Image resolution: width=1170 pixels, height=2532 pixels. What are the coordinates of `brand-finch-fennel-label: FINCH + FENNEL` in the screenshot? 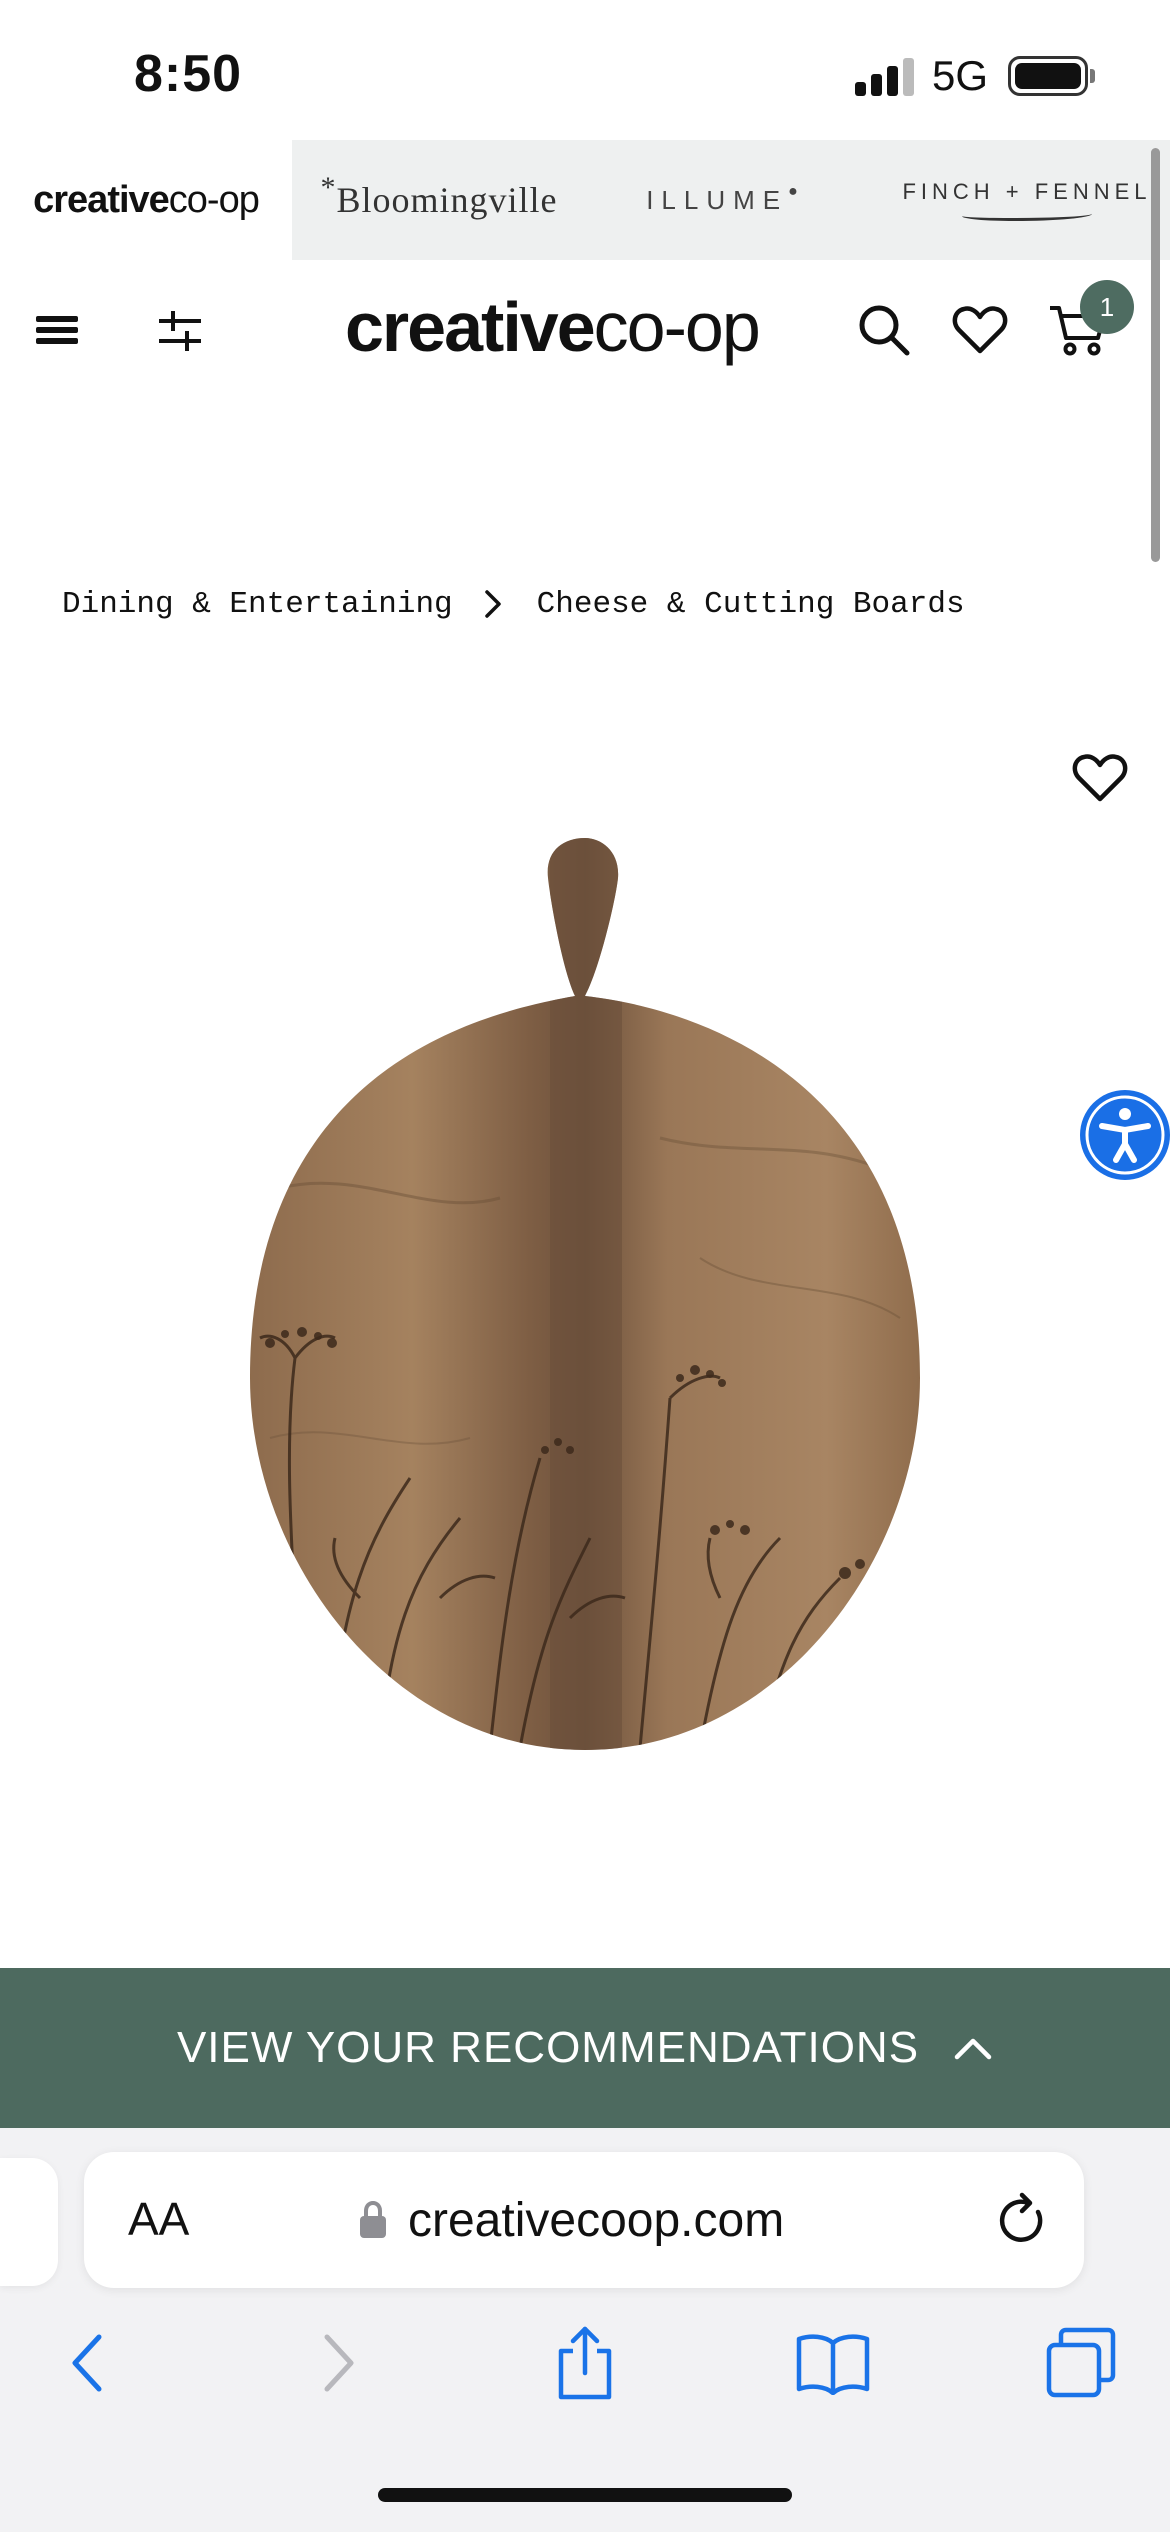 It's located at (1027, 191).